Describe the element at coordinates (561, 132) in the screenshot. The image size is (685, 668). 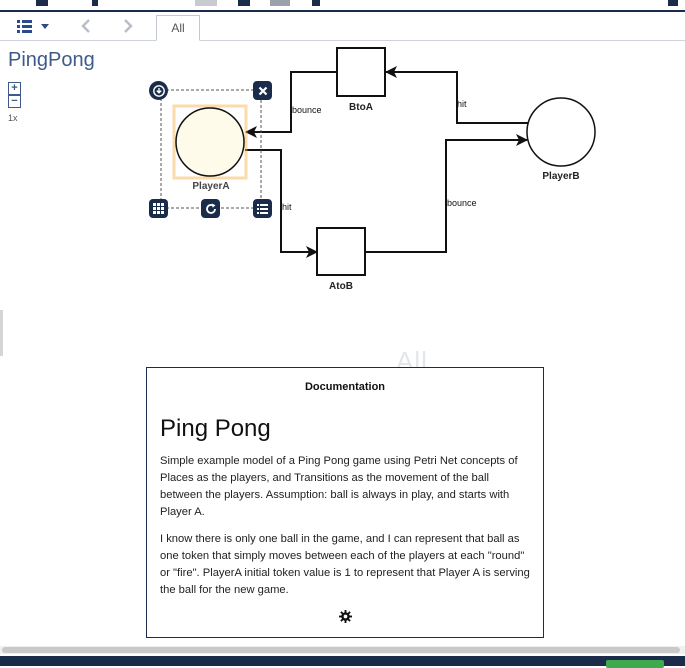
I see `place-playerb` at that location.